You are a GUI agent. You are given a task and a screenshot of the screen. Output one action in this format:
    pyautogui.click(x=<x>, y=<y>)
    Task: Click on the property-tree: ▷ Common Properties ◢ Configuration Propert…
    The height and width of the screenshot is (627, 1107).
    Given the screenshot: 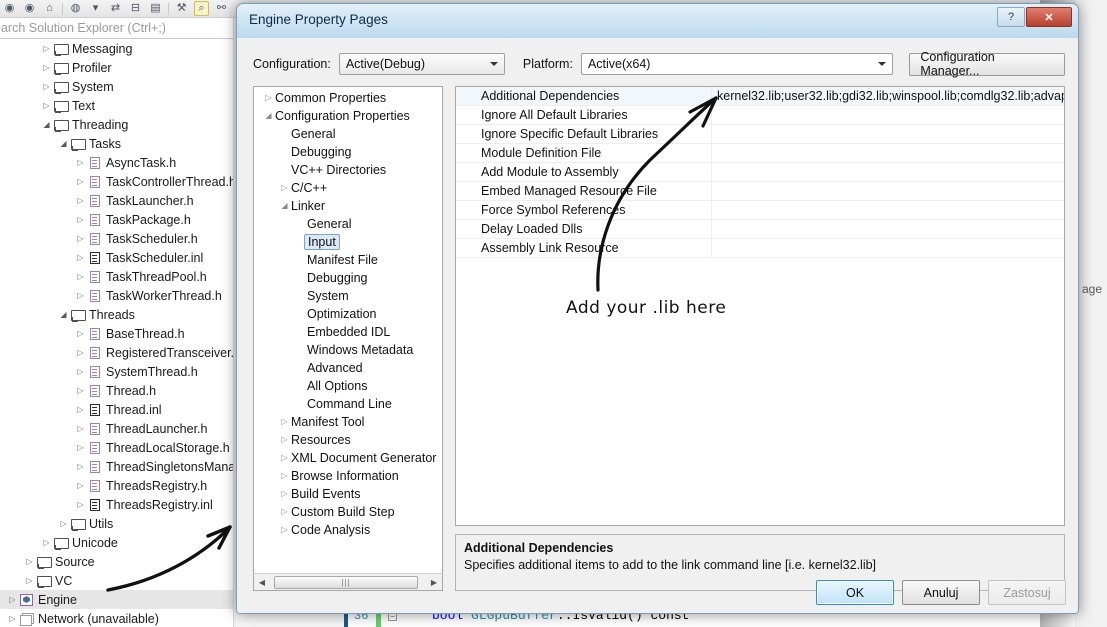 What is the action you would take?
    pyautogui.click(x=348, y=328)
    